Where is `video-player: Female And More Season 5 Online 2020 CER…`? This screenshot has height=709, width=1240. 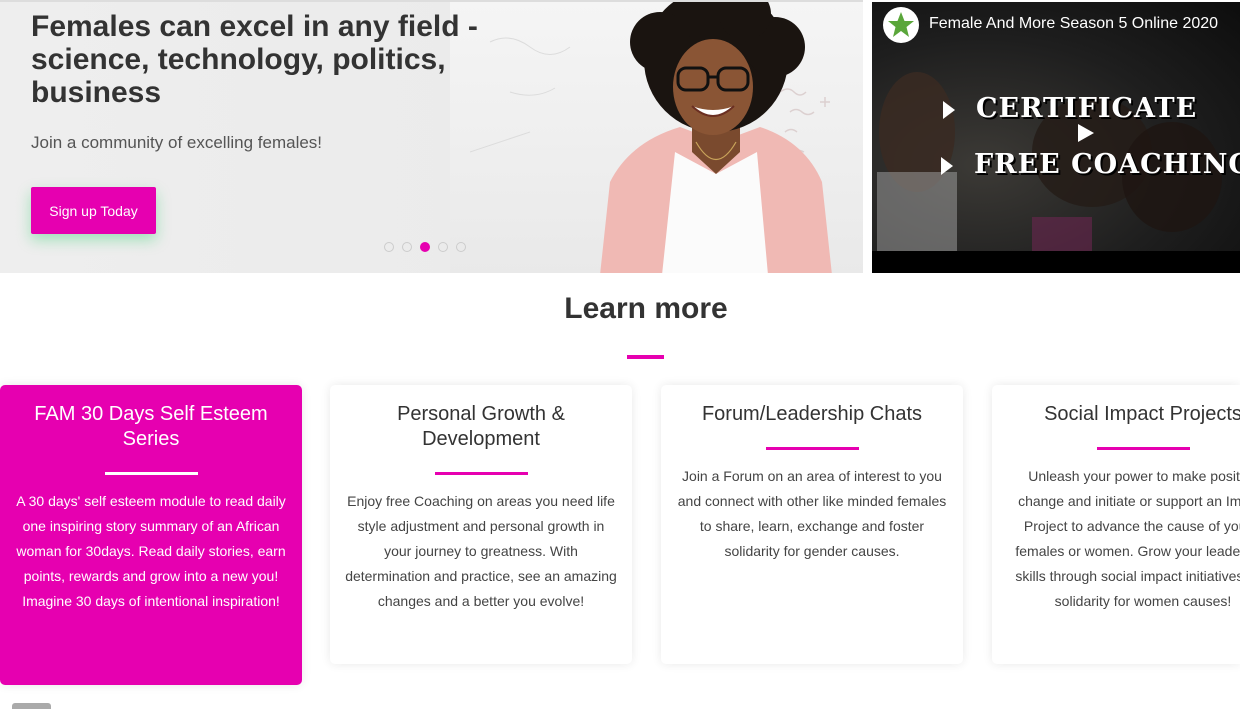
video-player: Female And More Season 5 Online 2020 CER… is located at coordinates (1056, 137).